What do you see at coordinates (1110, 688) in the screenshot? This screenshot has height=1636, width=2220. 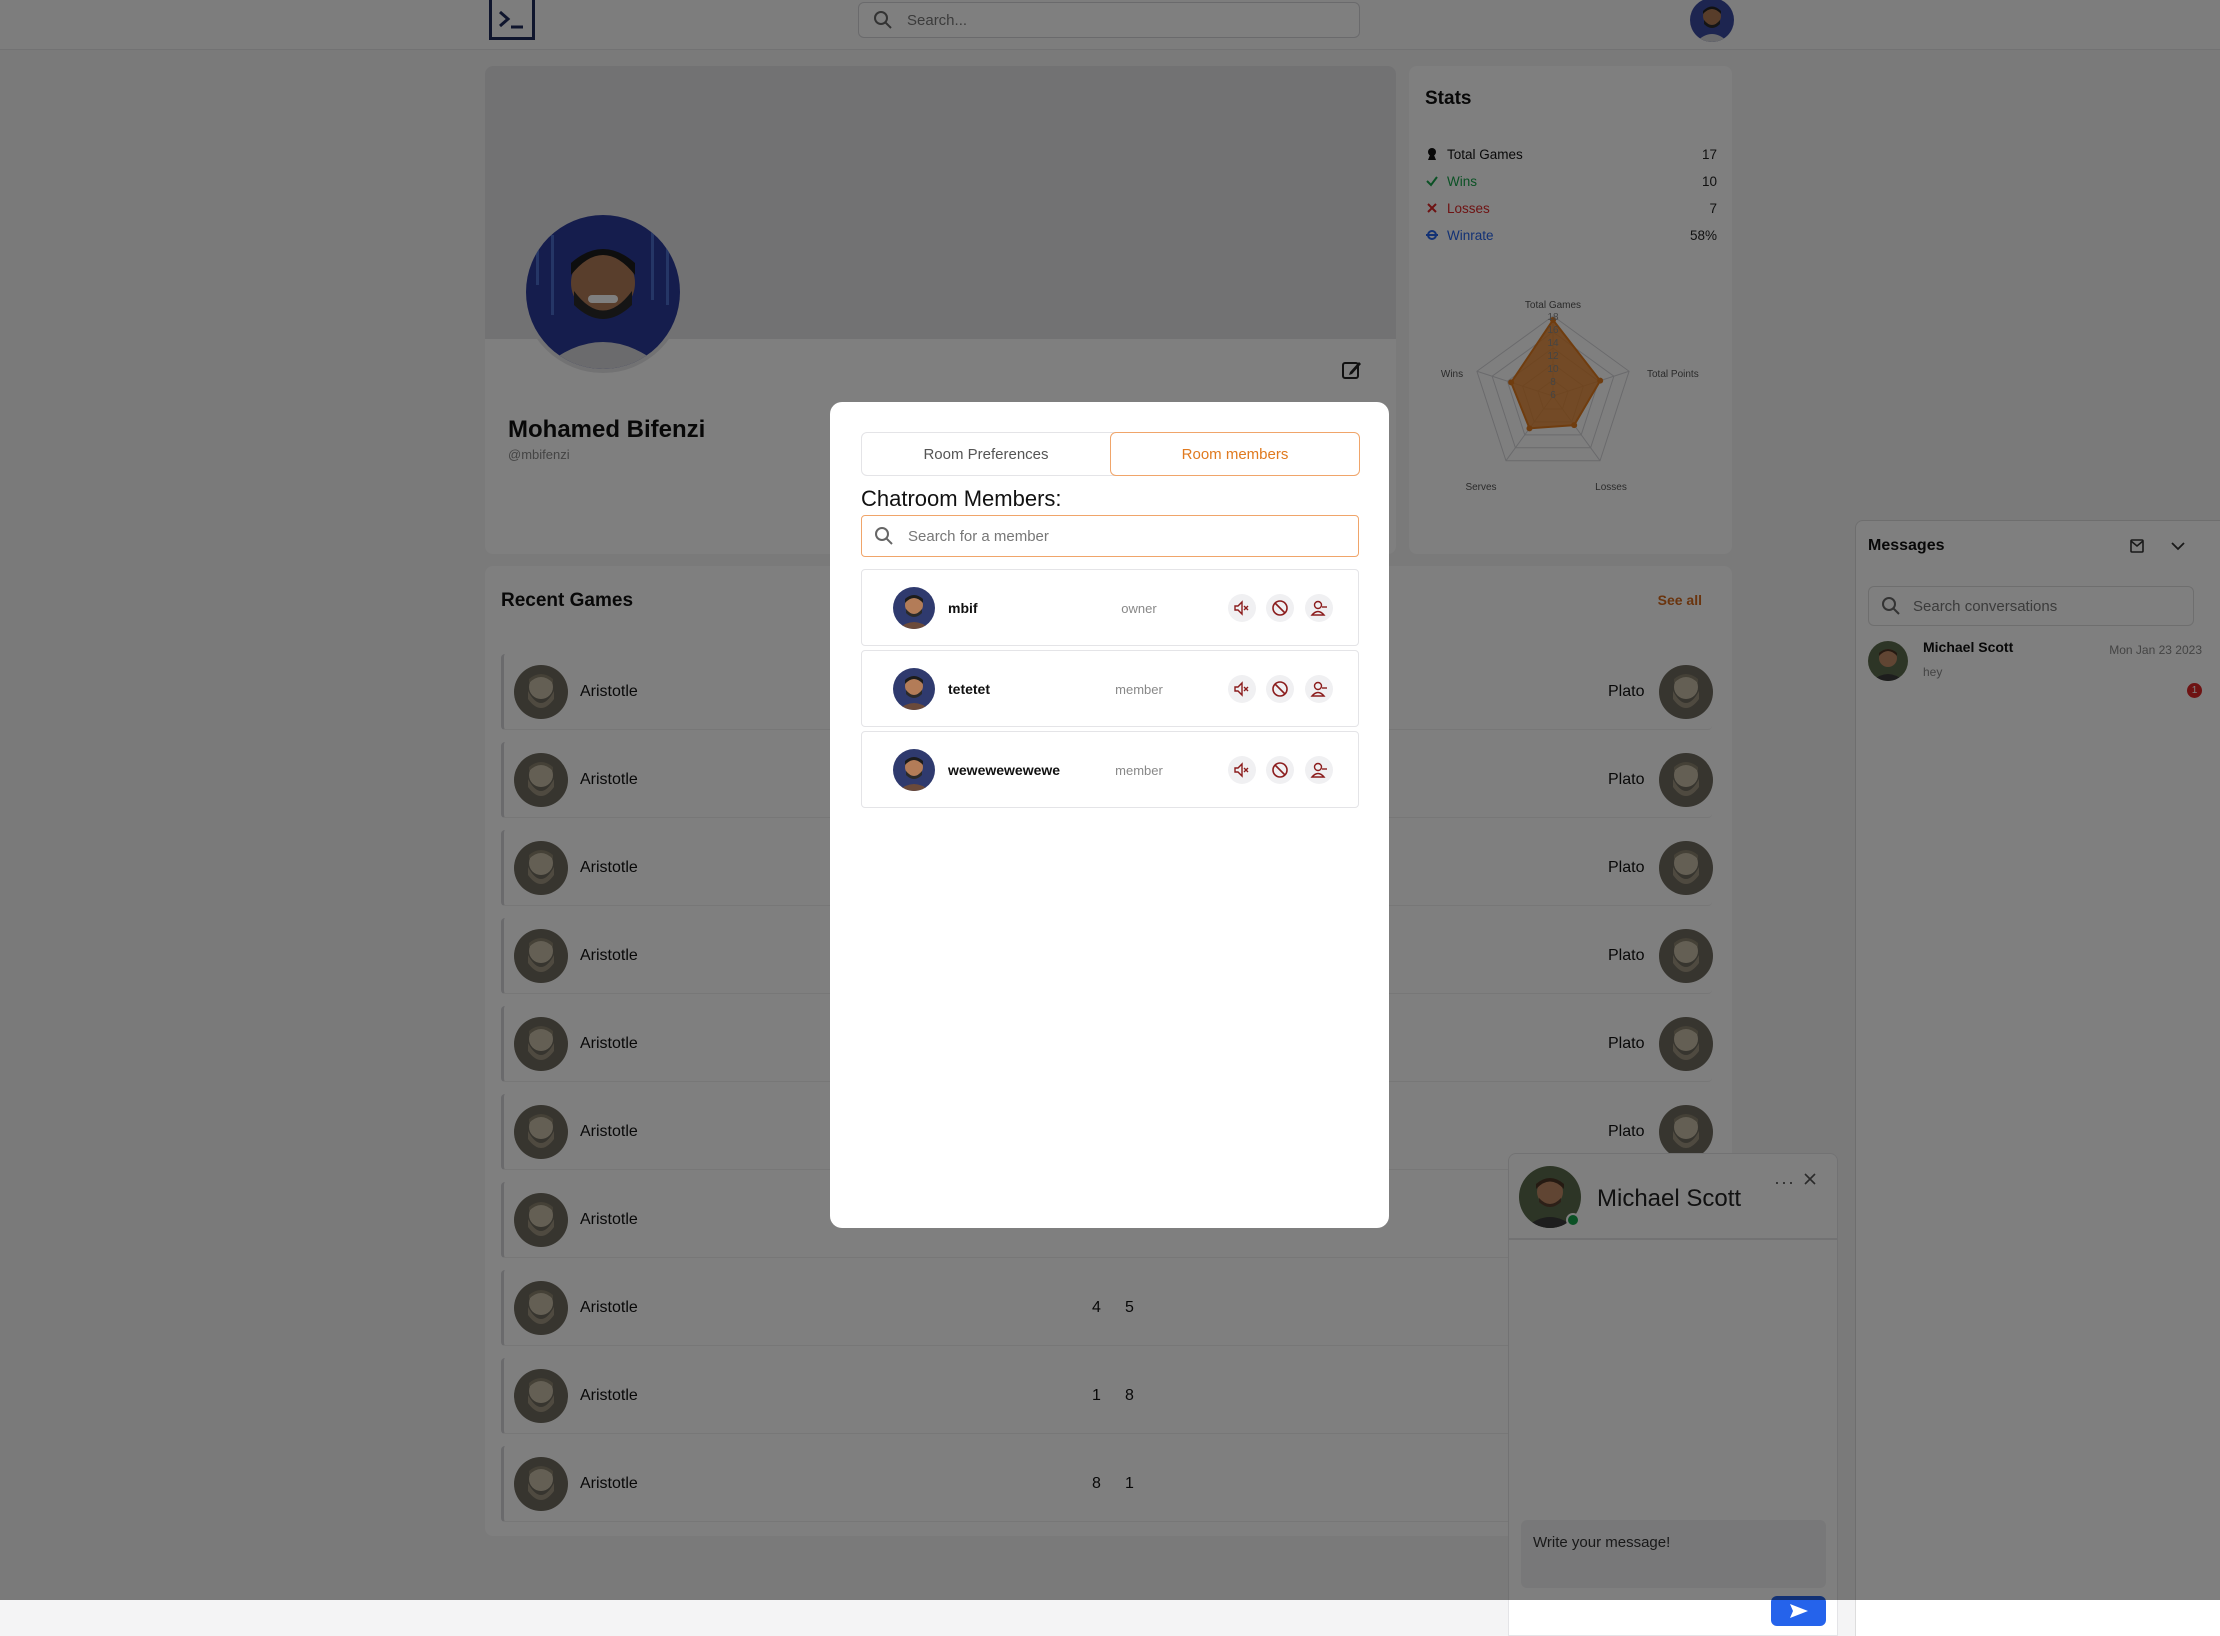 I see `member-row: tetetet member` at bounding box center [1110, 688].